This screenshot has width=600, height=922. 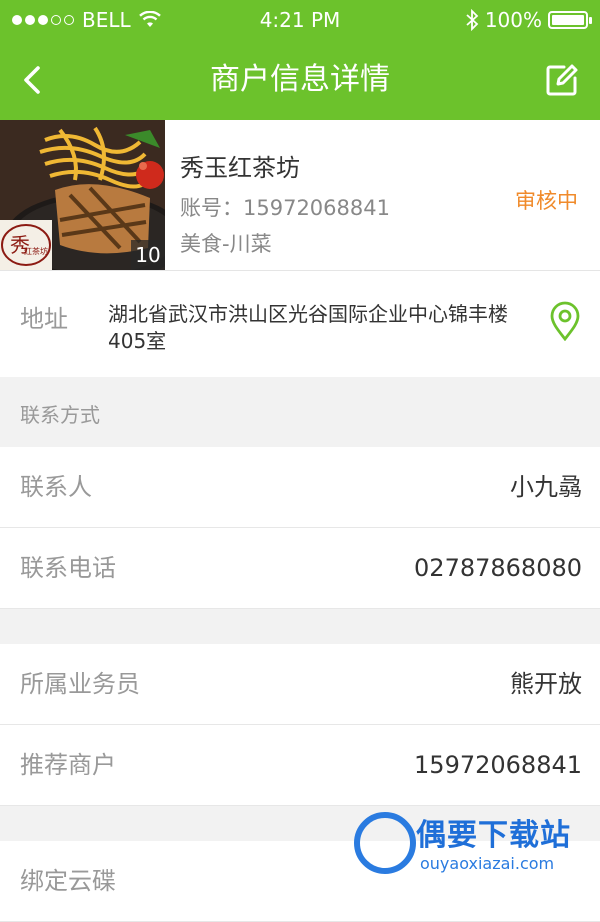 What do you see at coordinates (44, 319) in the screenshot?
I see `address-label: 地址` at bounding box center [44, 319].